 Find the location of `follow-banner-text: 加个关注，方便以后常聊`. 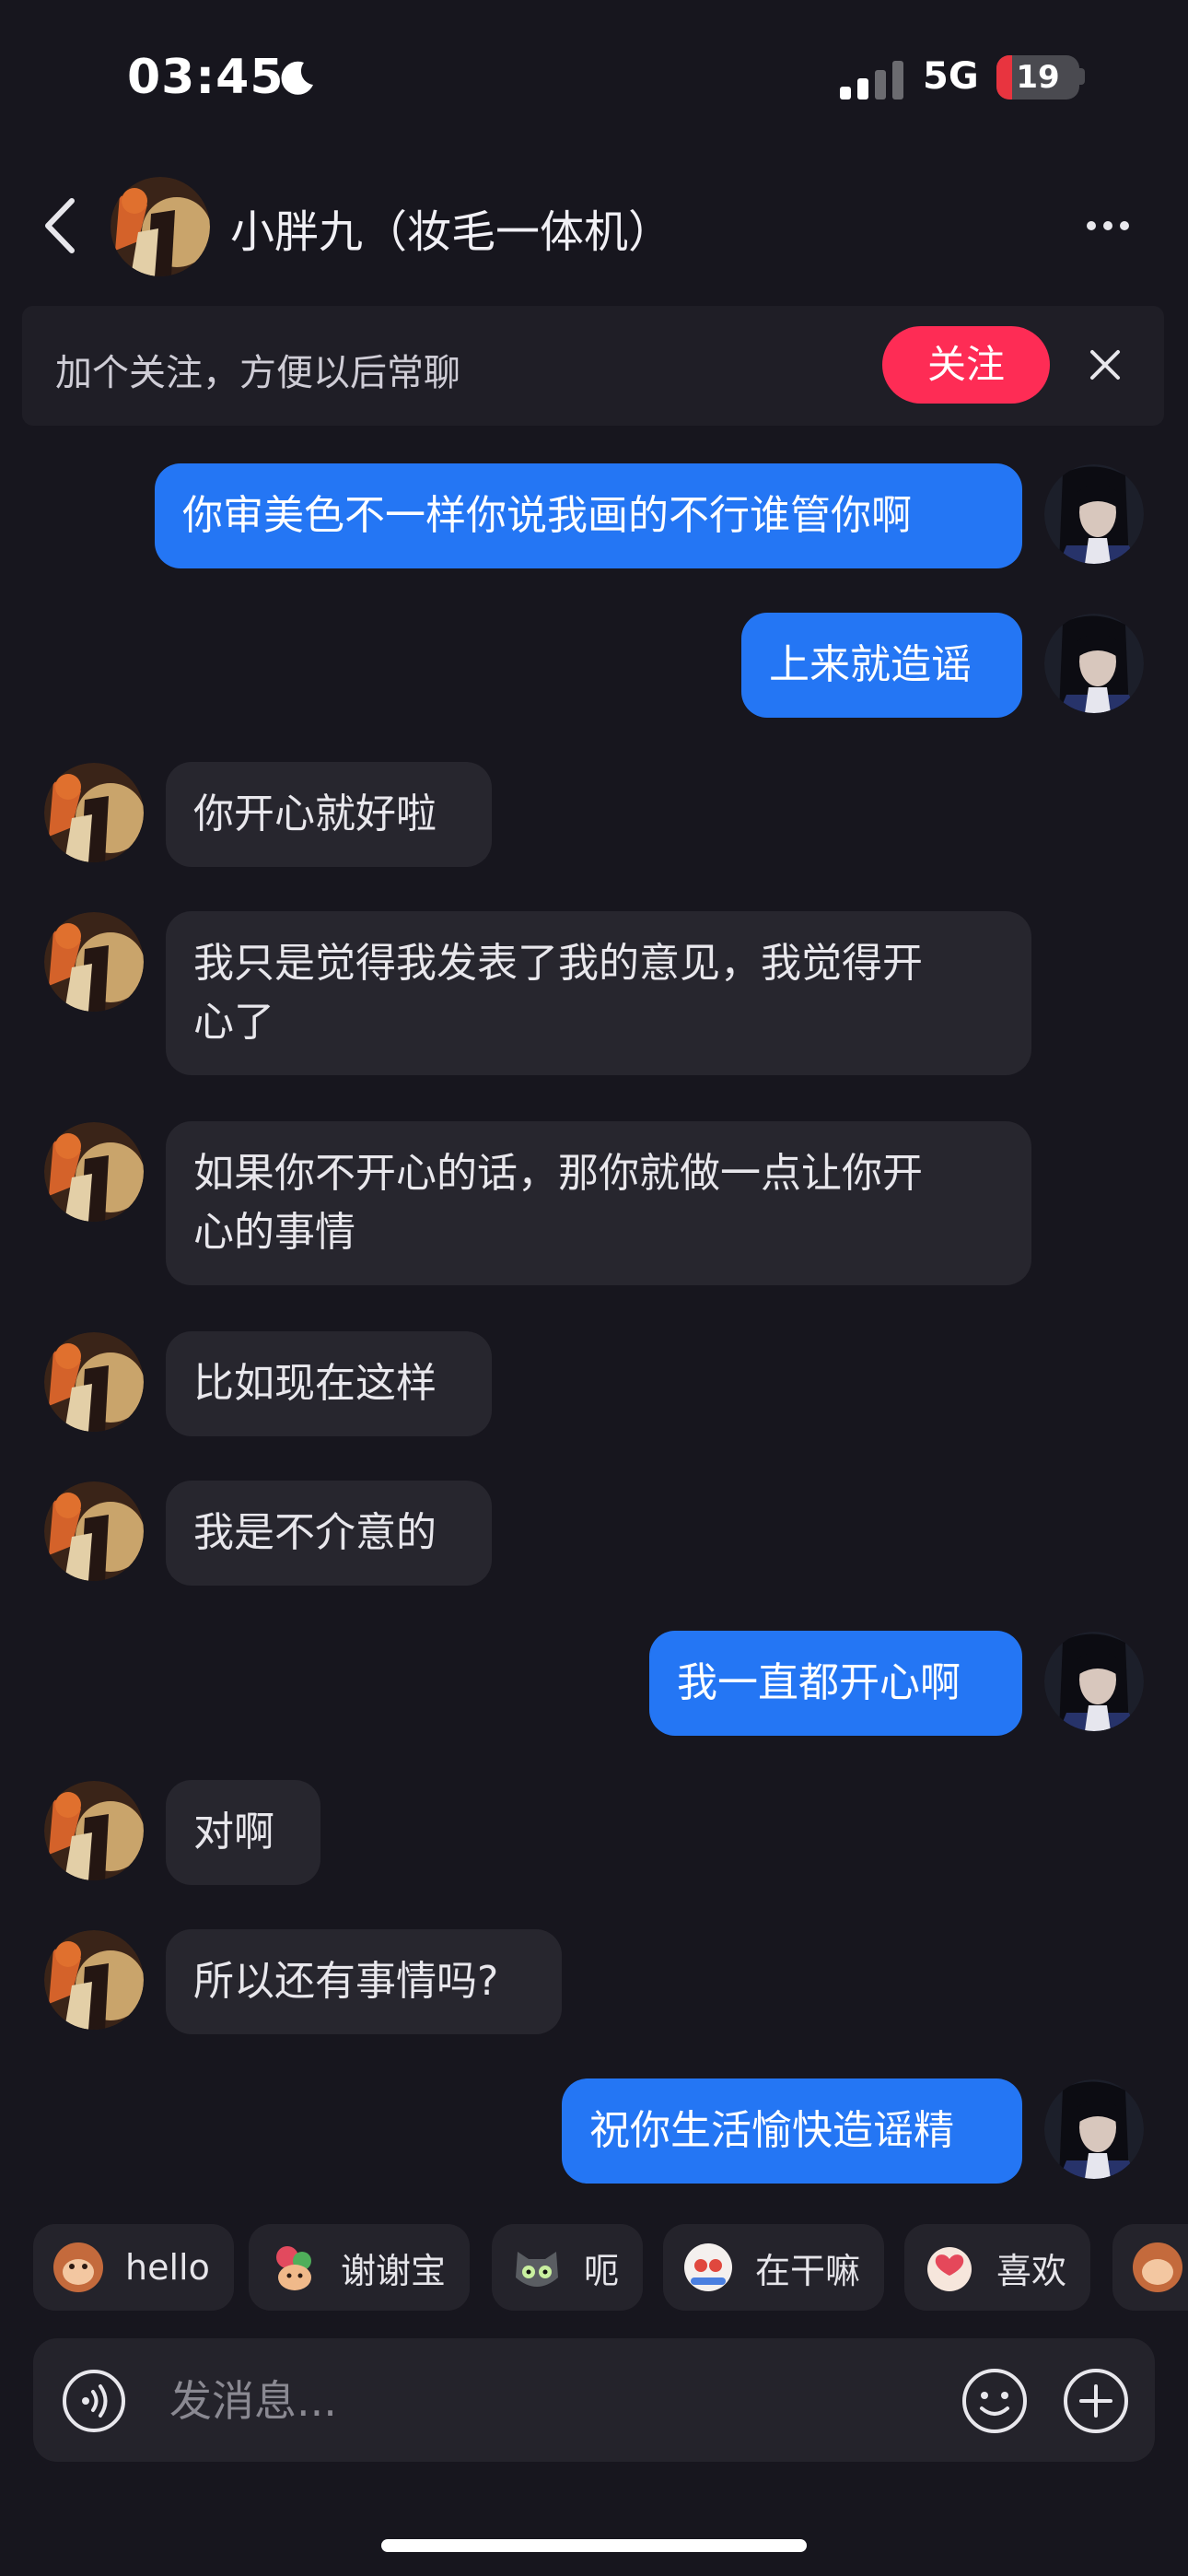

follow-banner-text: 加个关注，方便以后常聊 is located at coordinates (257, 373).